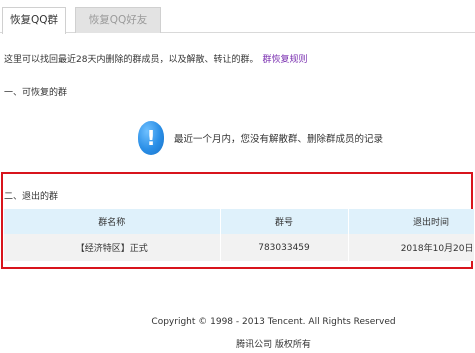  I want to click on column-header-quit-time: 退出时间, so click(411, 221).